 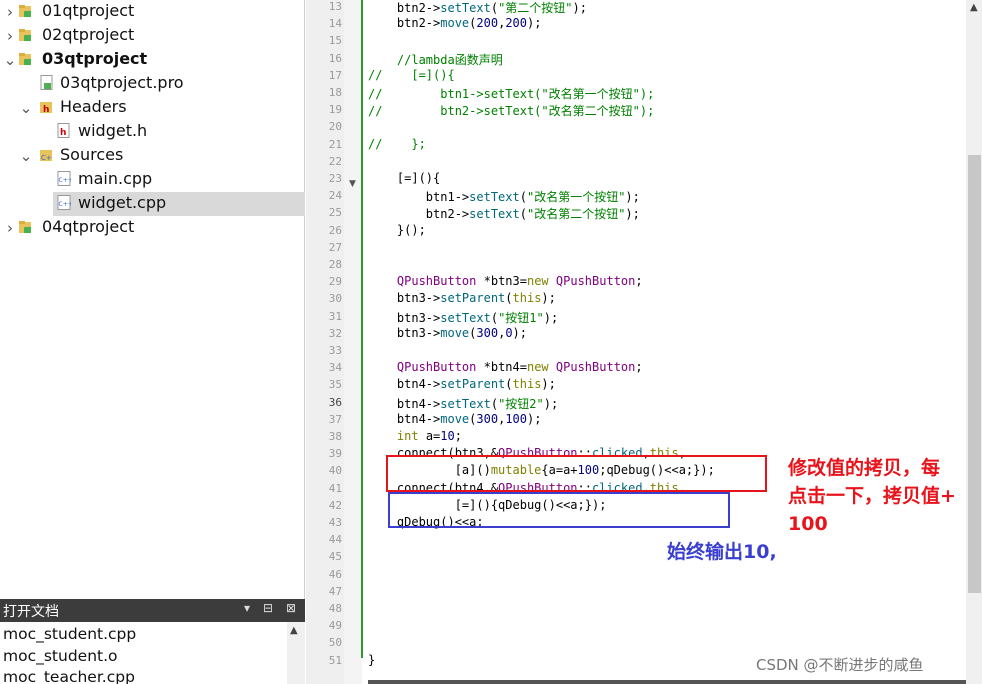 What do you see at coordinates (463, 403) in the screenshot?
I see `code-line: btn4->setText("按钮2");` at bounding box center [463, 403].